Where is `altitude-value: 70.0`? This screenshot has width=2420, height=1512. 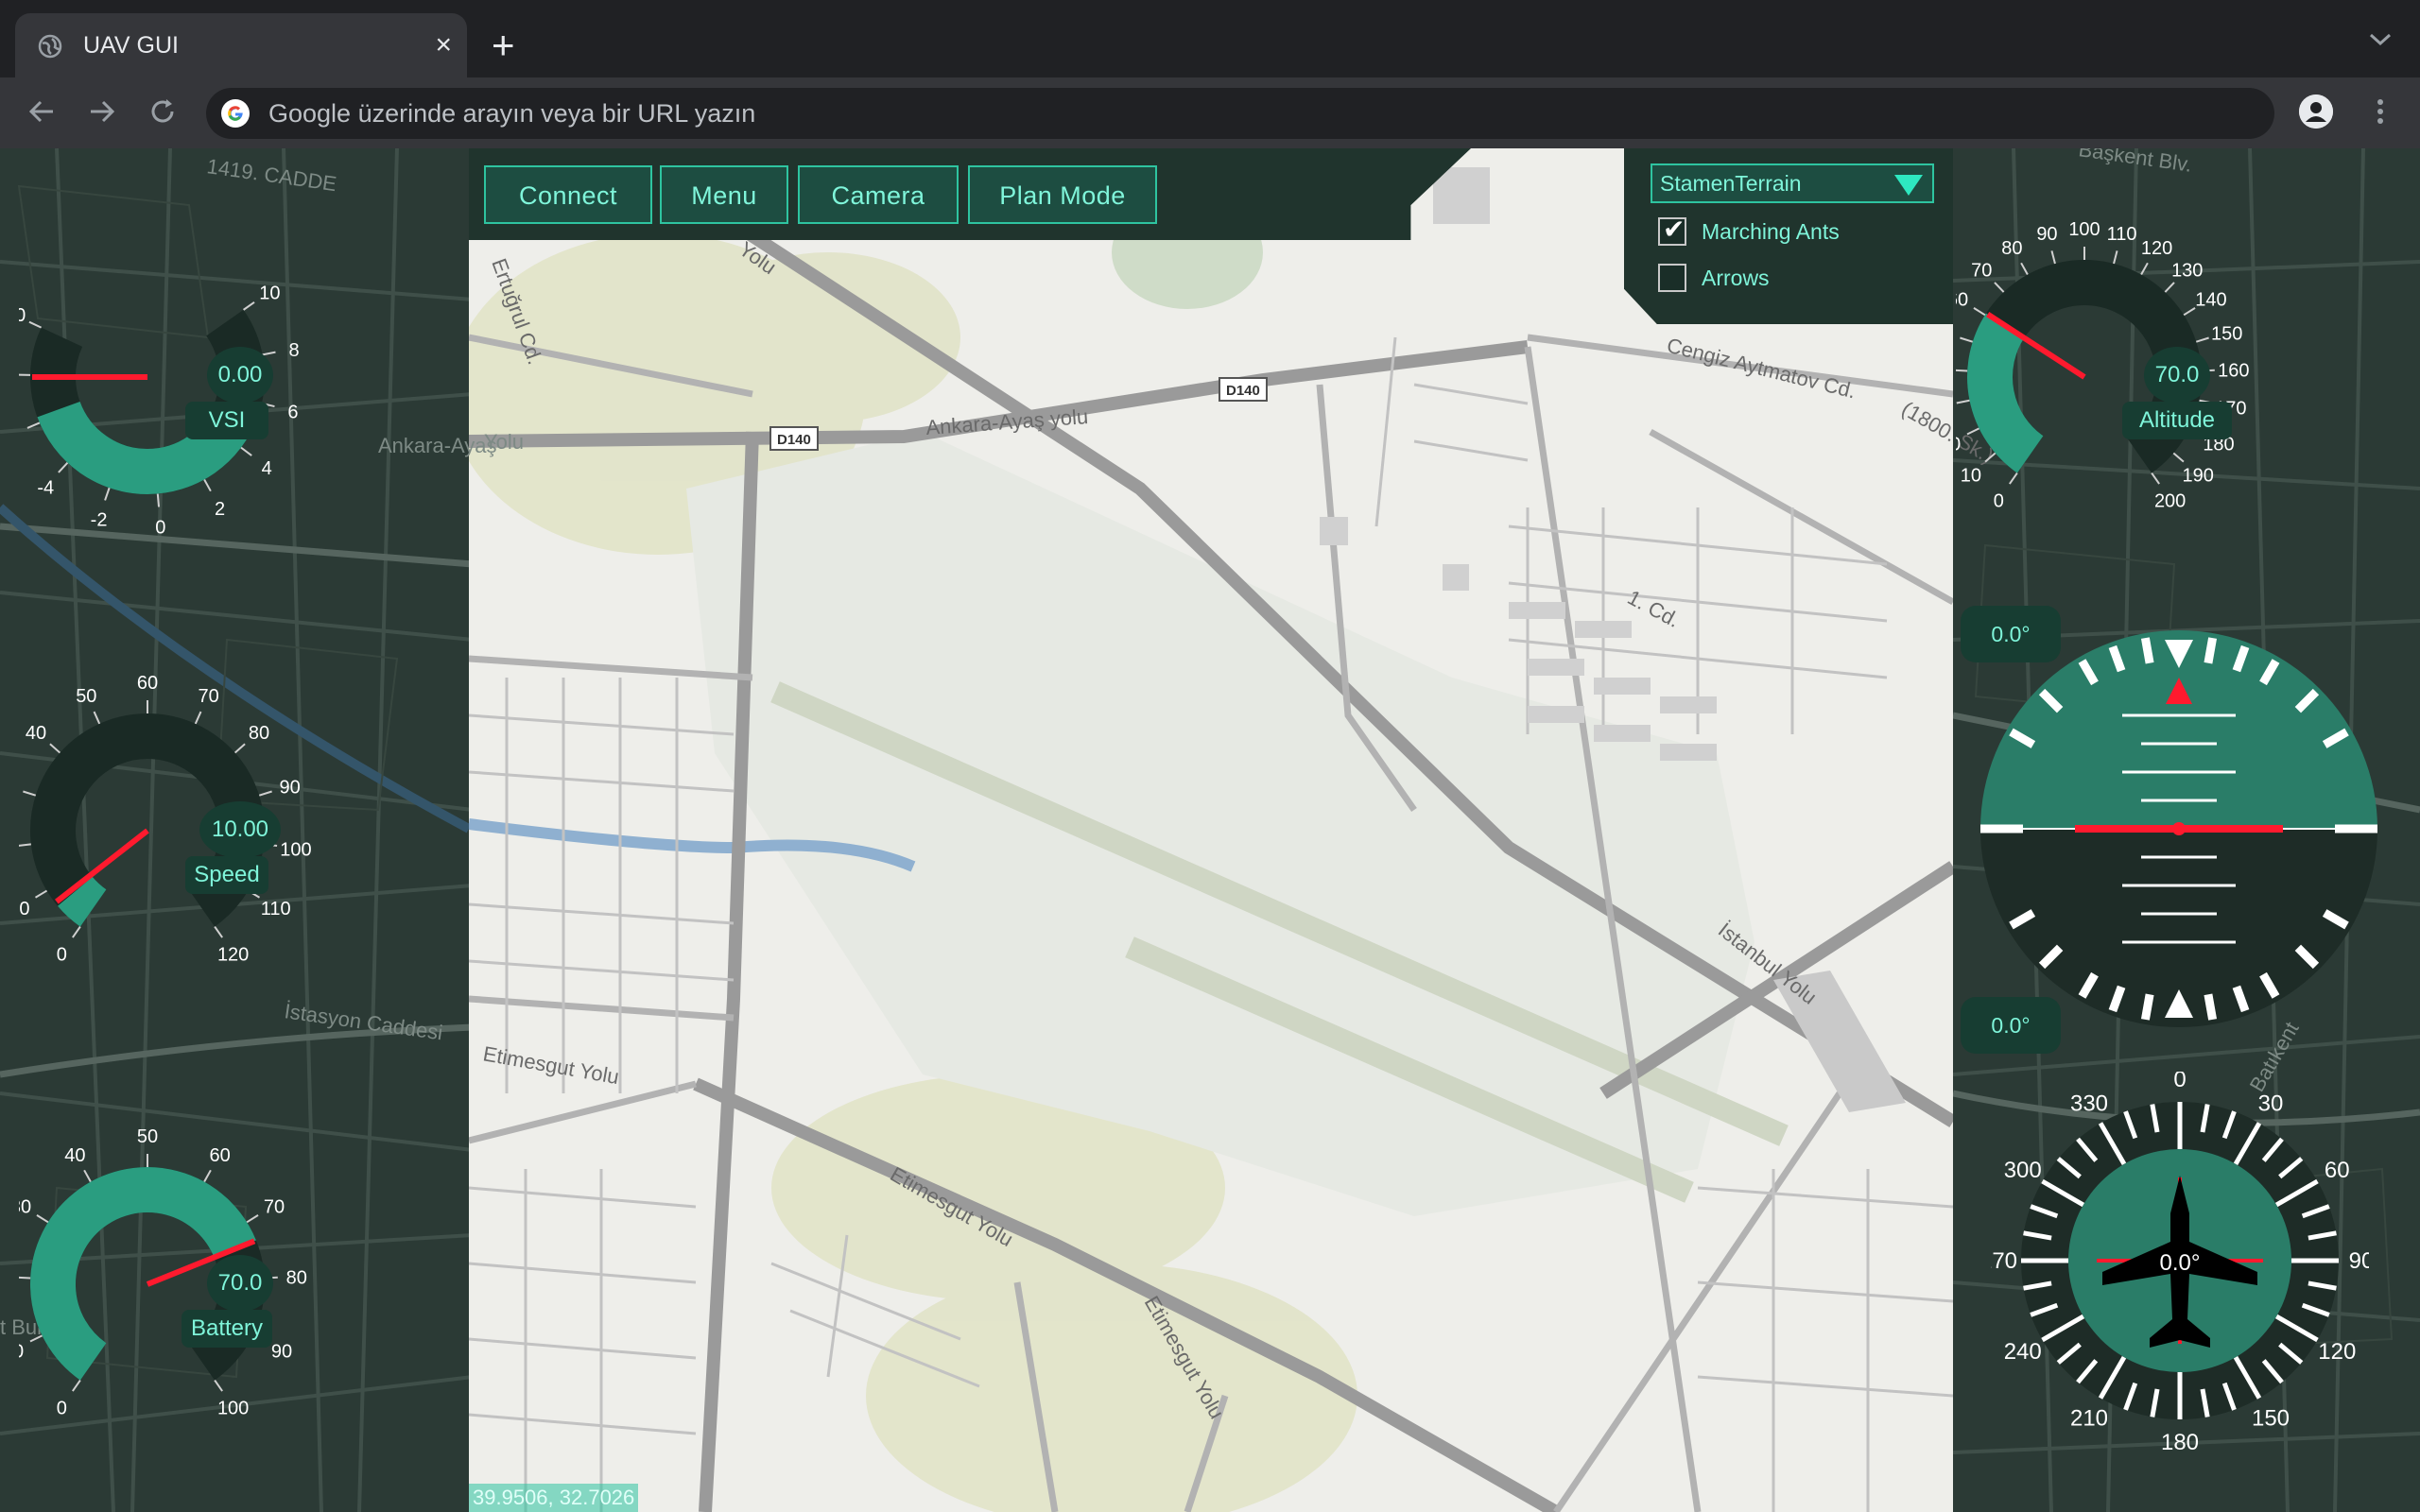 altitude-value: 70.0 is located at coordinates (2177, 375).